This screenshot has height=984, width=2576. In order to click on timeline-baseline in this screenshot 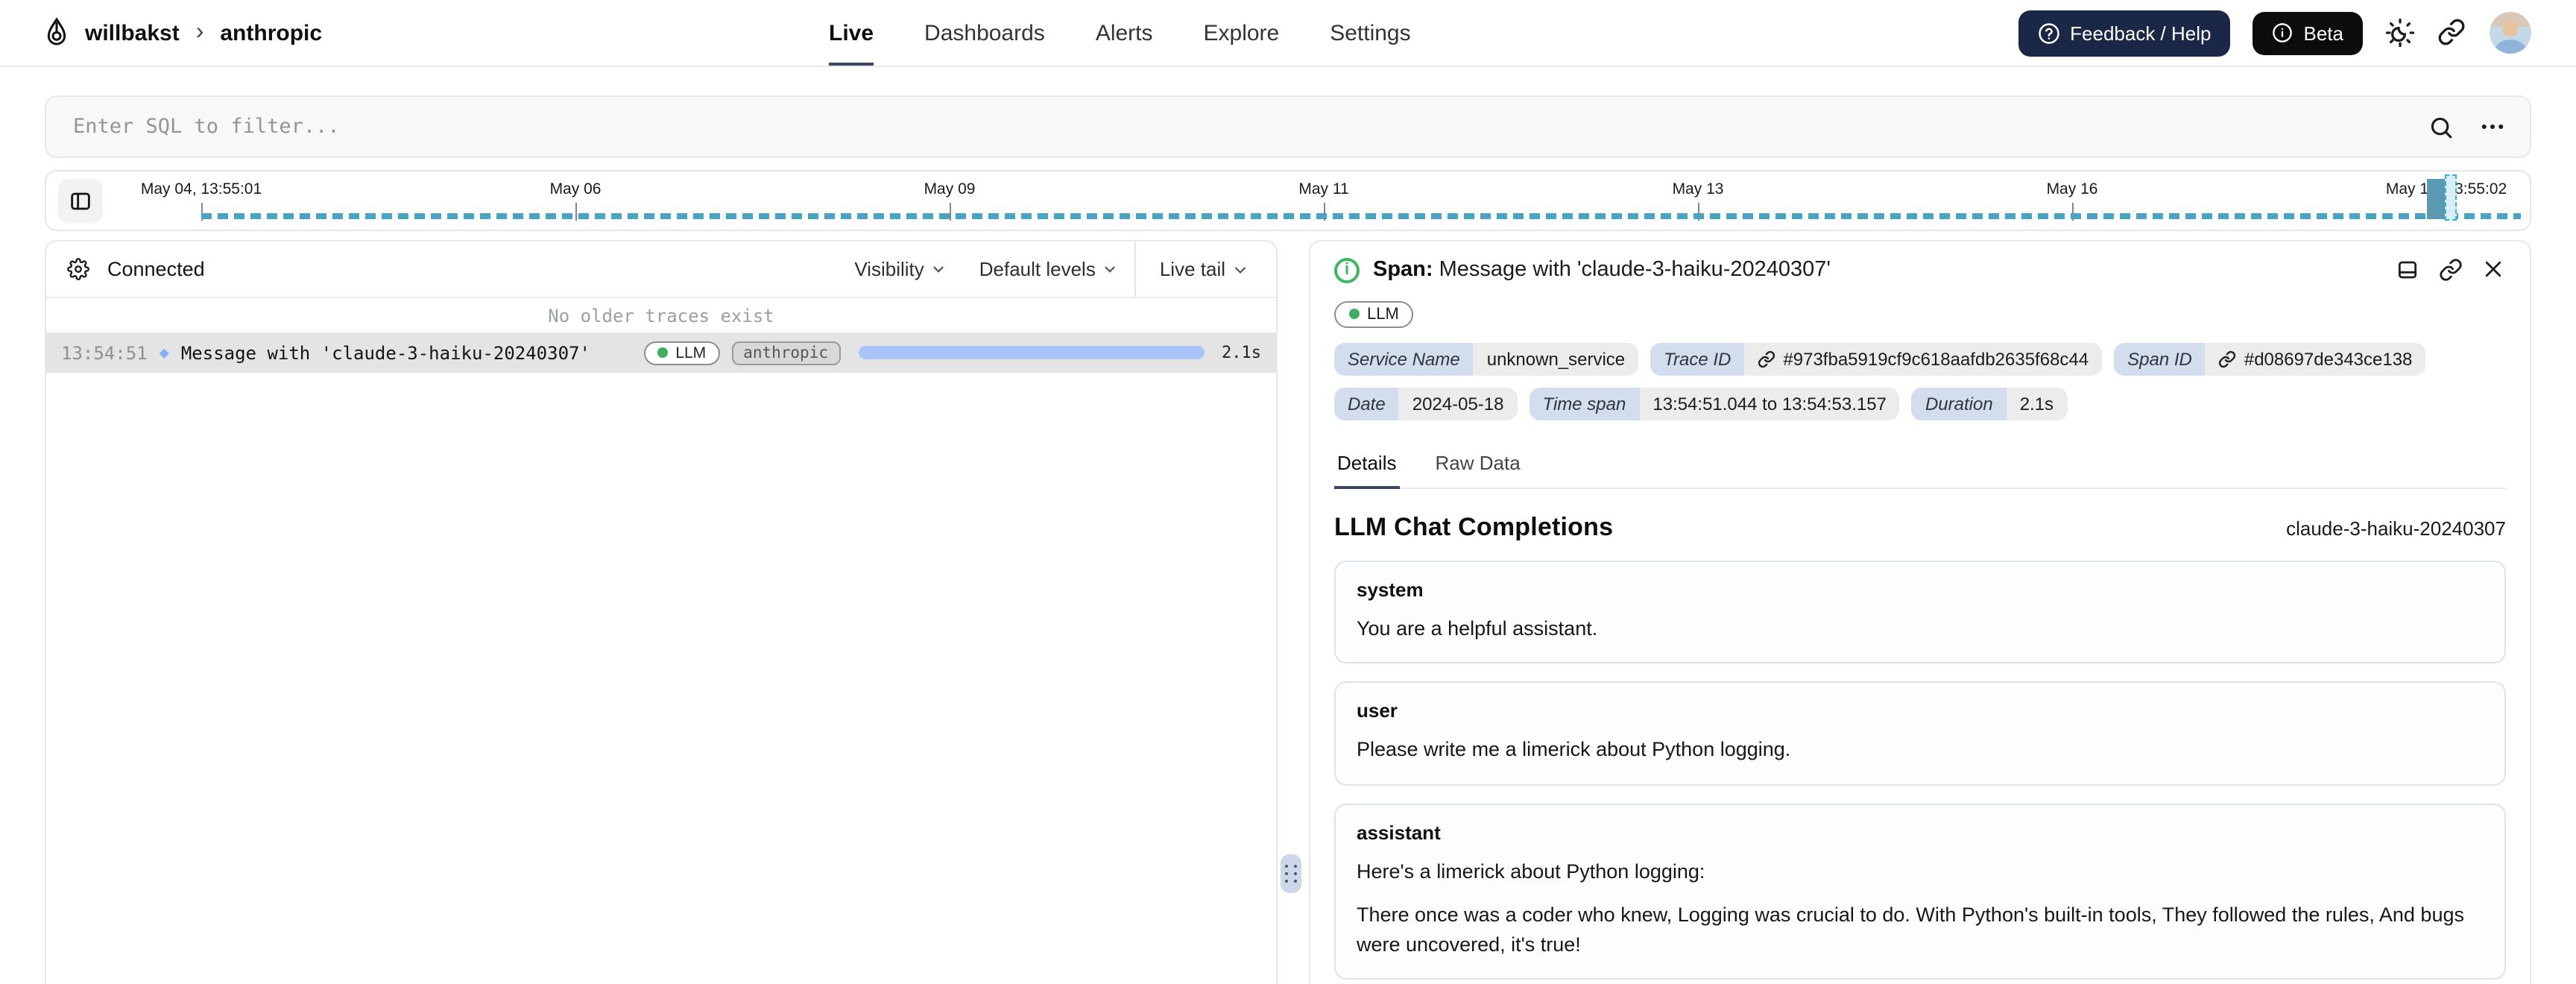, I will do `click(1361, 216)`.